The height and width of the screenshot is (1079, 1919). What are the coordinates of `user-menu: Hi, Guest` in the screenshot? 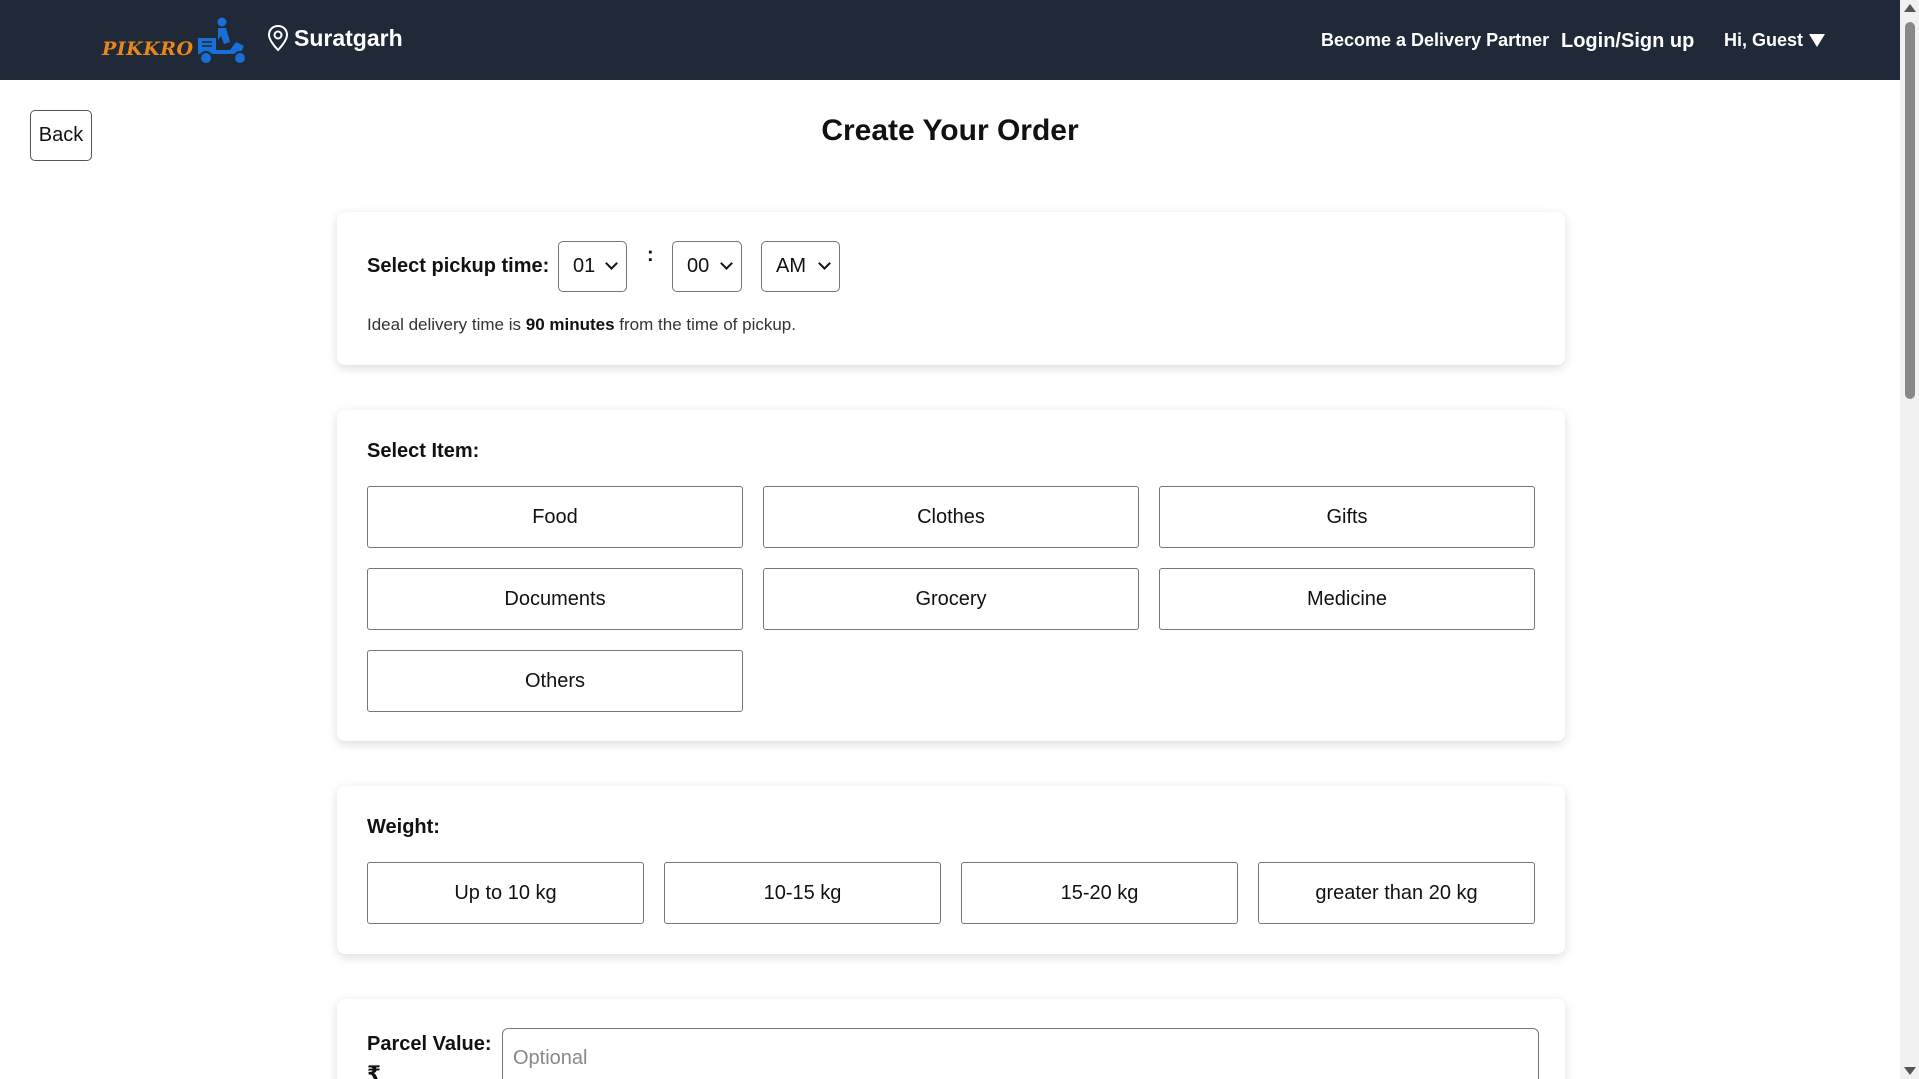 It's located at (1775, 40).